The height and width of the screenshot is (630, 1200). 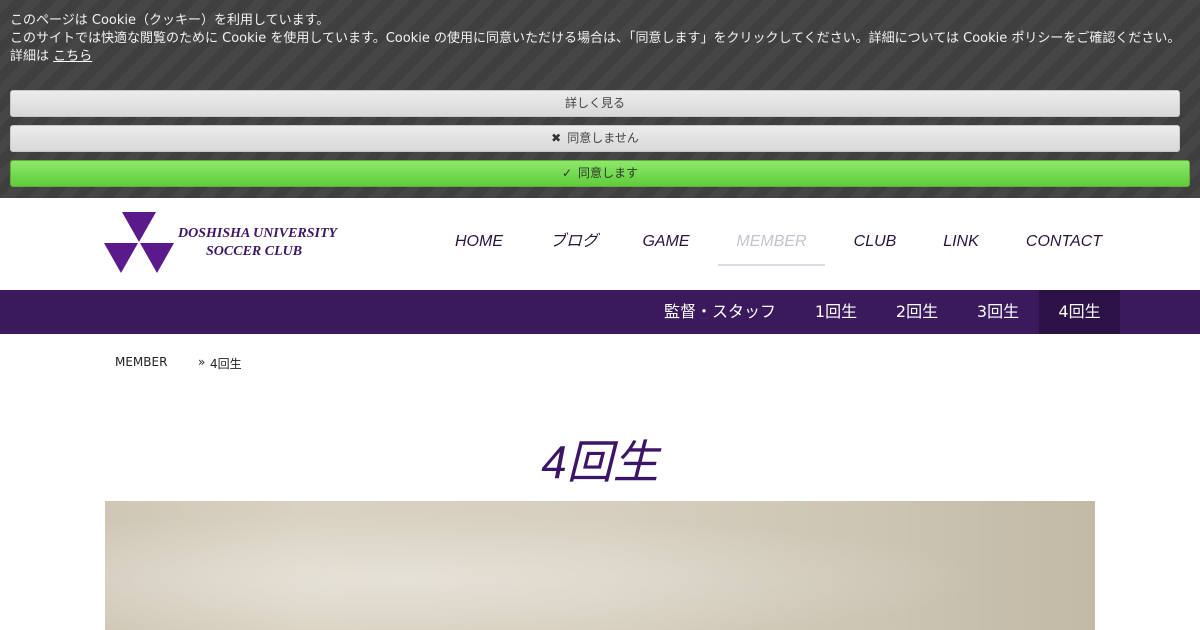 I want to click on nav-club: CLUB, so click(x=875, y=244).